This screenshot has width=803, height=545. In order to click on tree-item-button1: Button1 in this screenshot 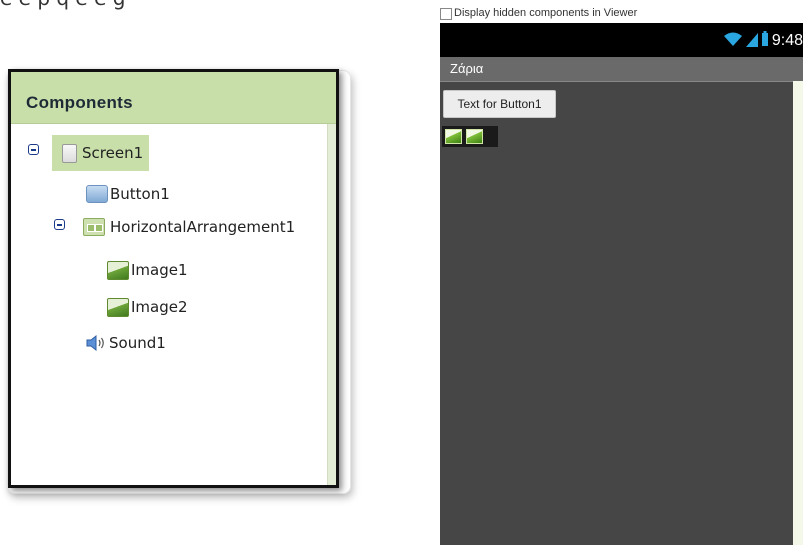, I will do `click(128, 194)`.